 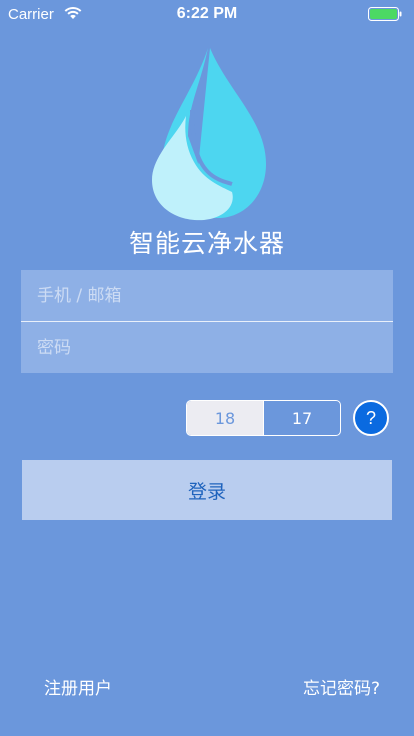 I want to click on login-form, so click(x=207, y=321).